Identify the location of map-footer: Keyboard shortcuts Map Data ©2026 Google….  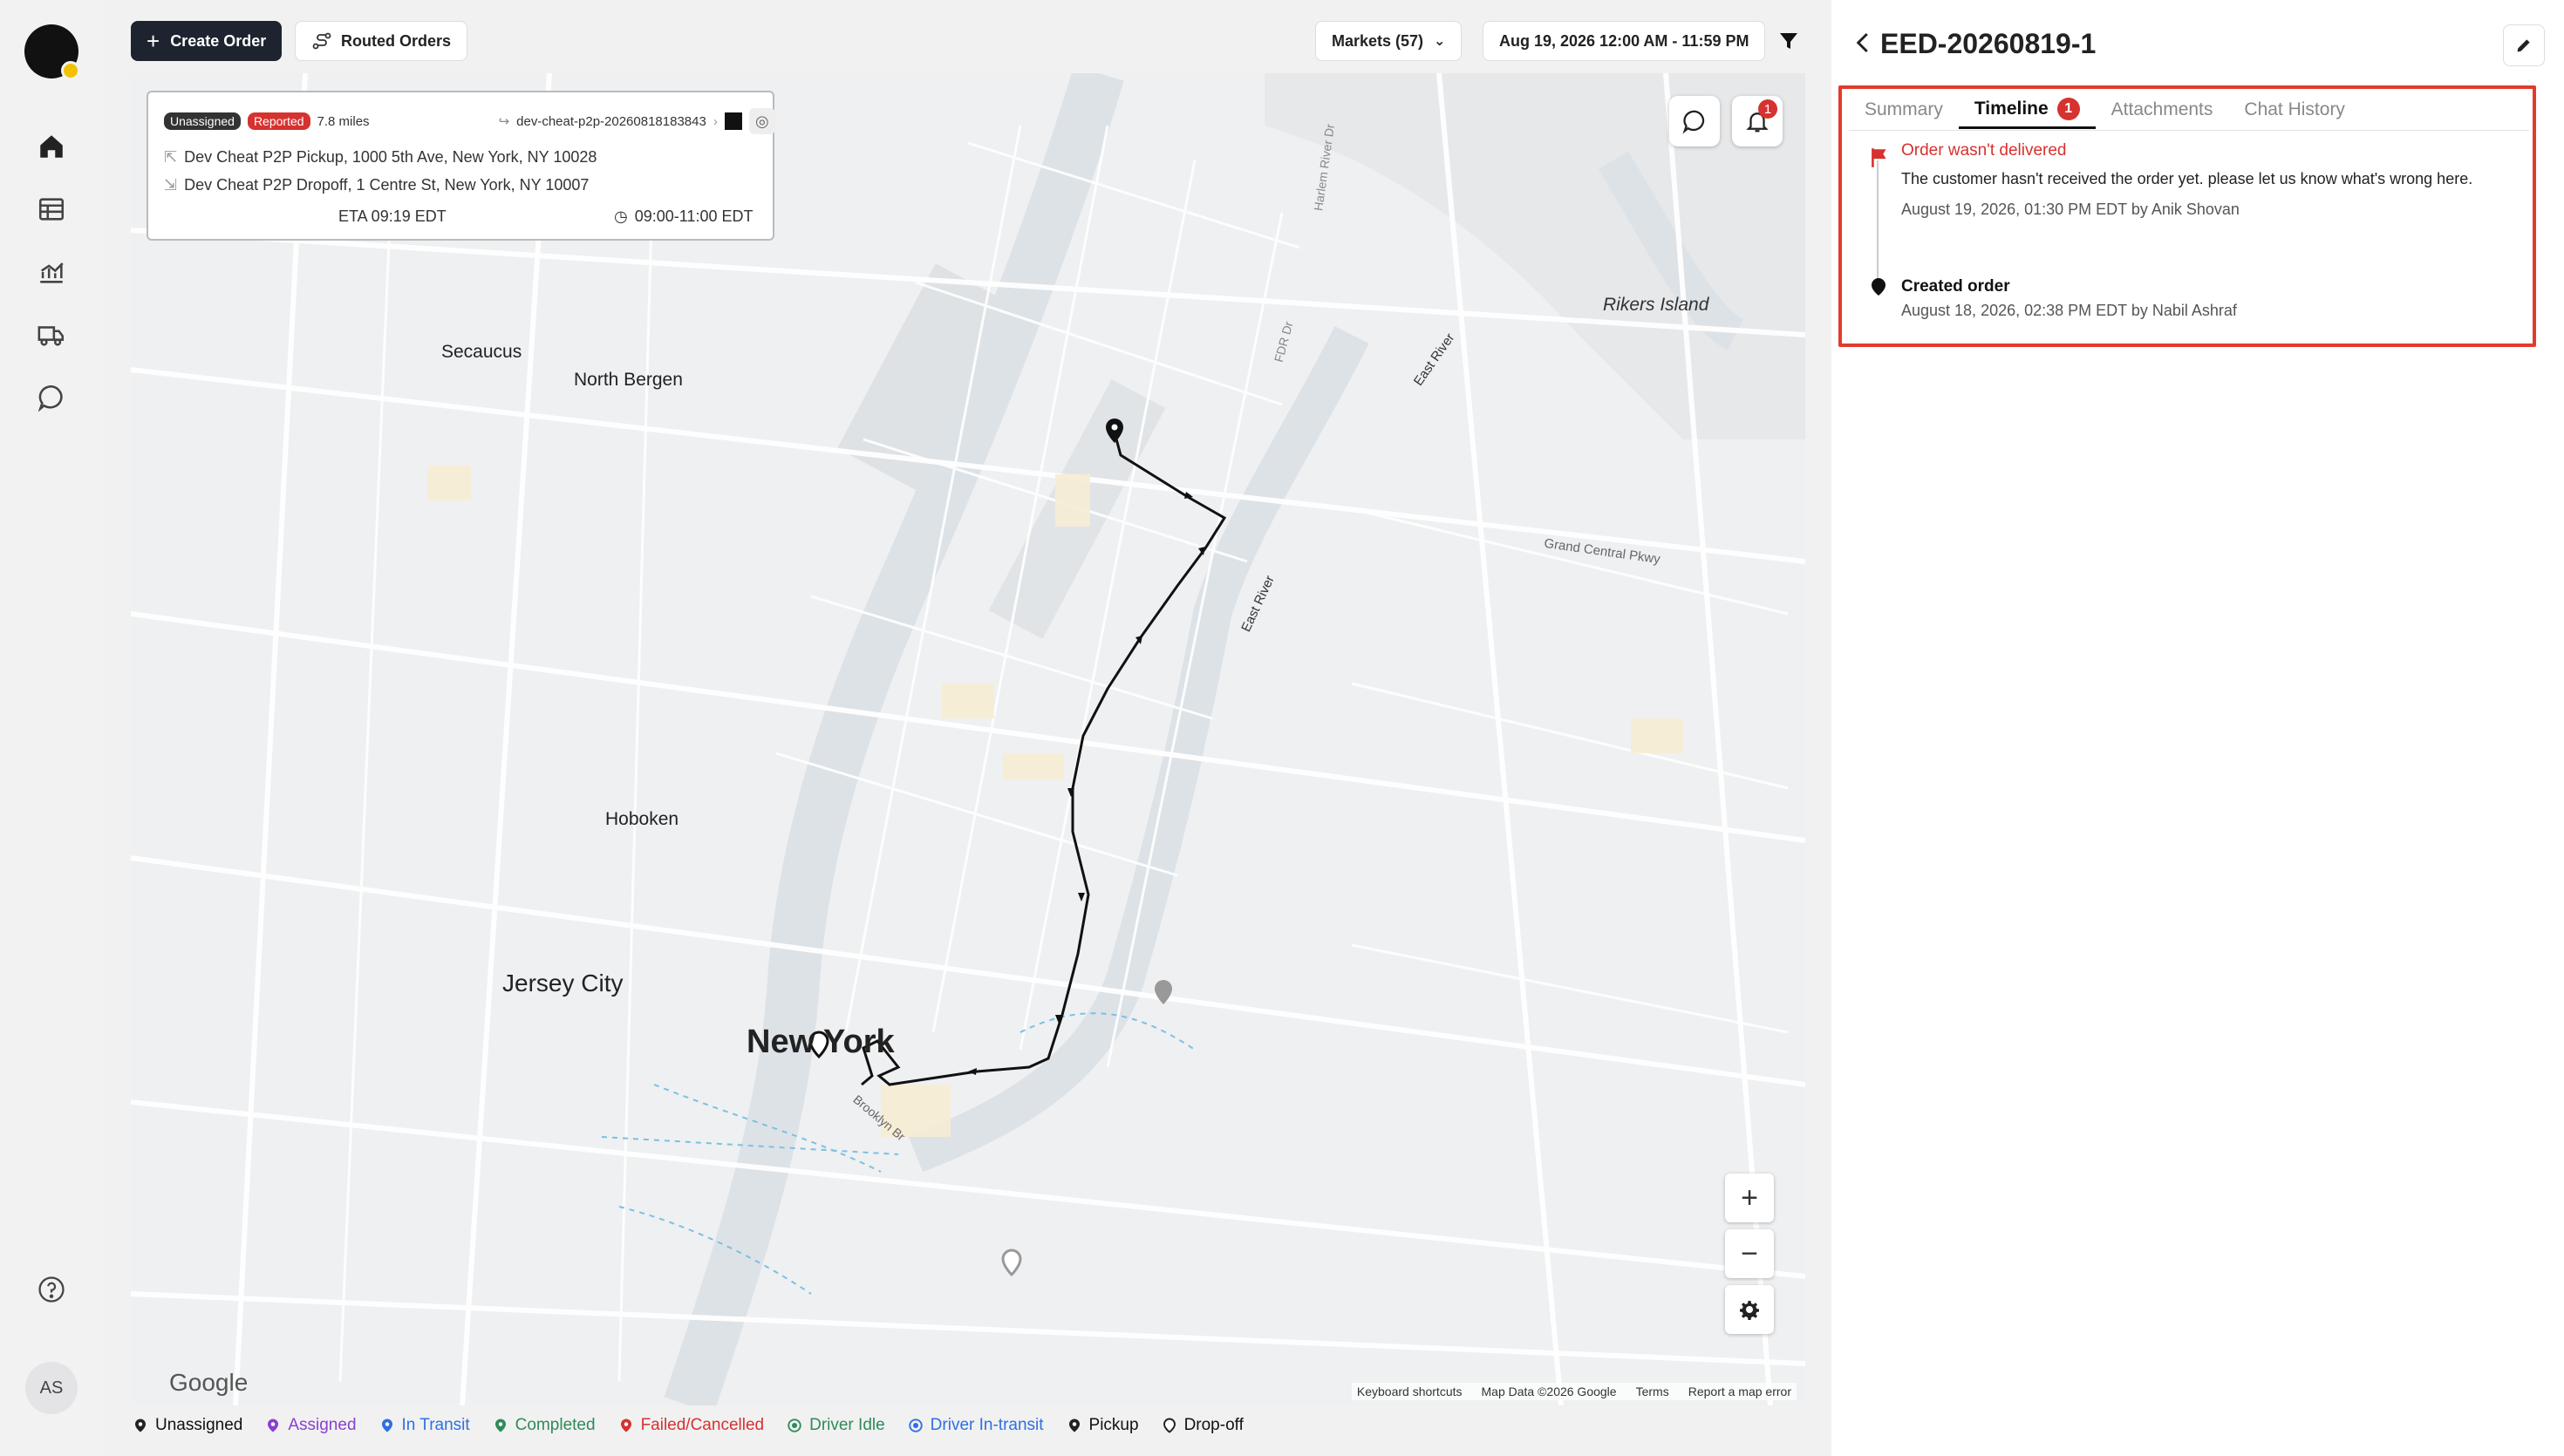
(1574, 1391).